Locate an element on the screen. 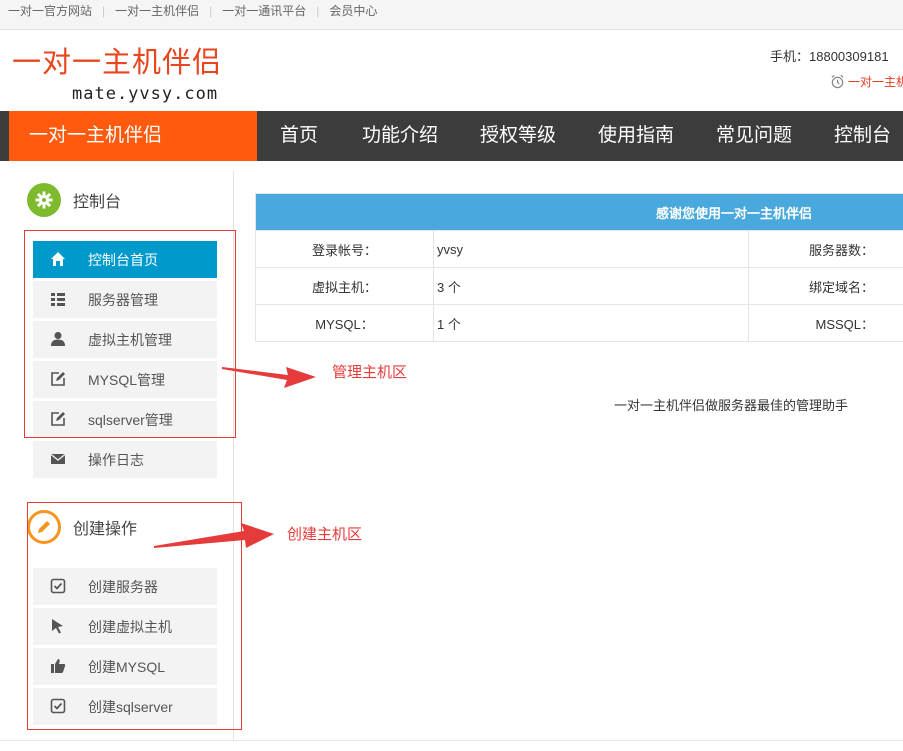 The width and height of the screenshot is (903, 751). annotation-arrow-create is located at coordinates (214, 535).